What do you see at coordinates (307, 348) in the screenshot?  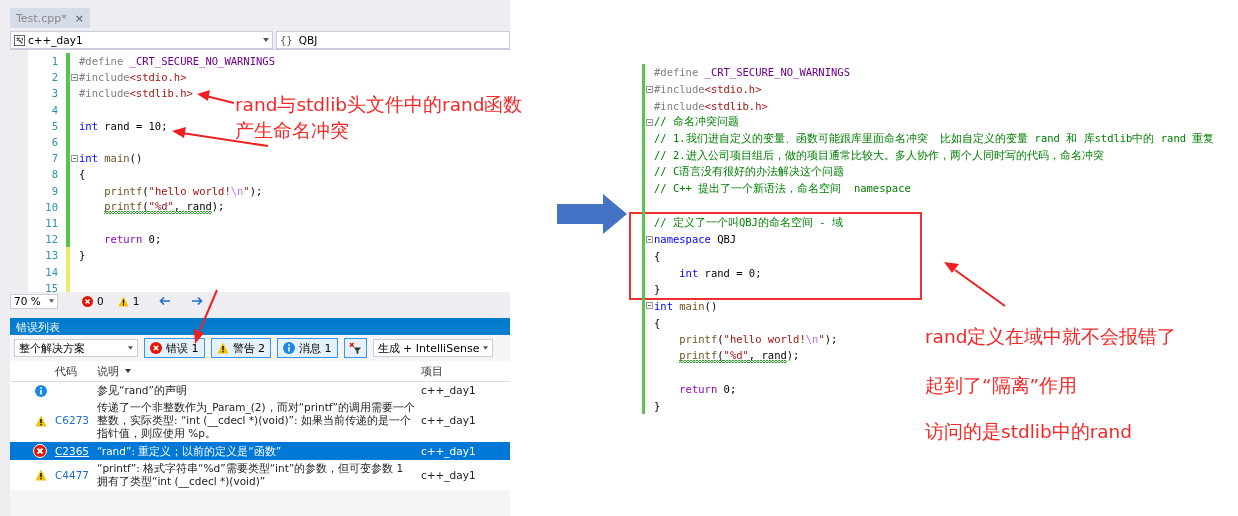 I see `filter-button: 消息 1` at bounding box center [307, 348].